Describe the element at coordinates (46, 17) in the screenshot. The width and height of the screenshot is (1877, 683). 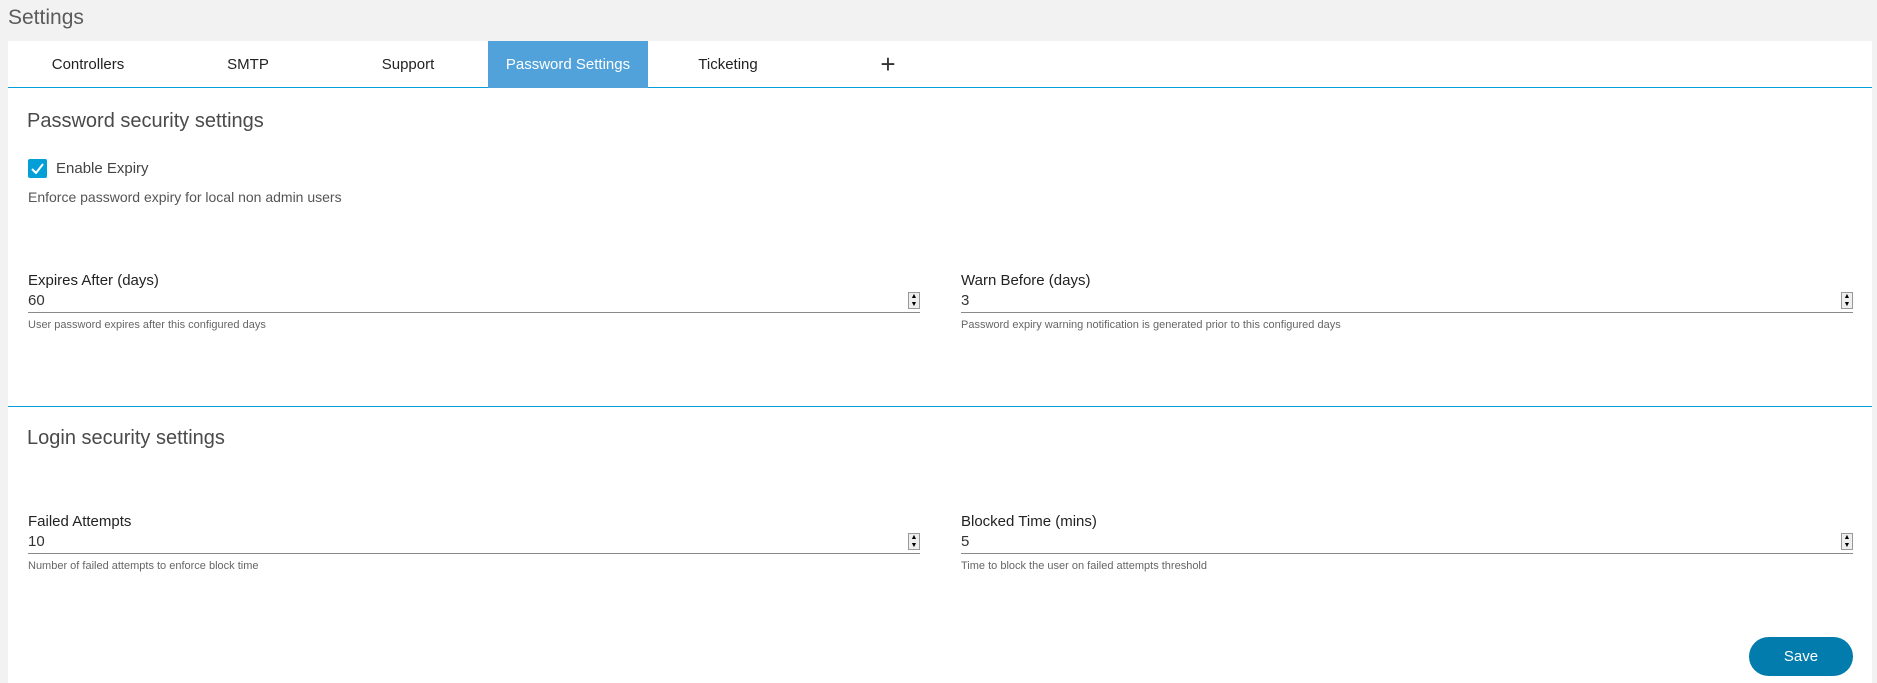
I see `page-title: Settings` at that location.